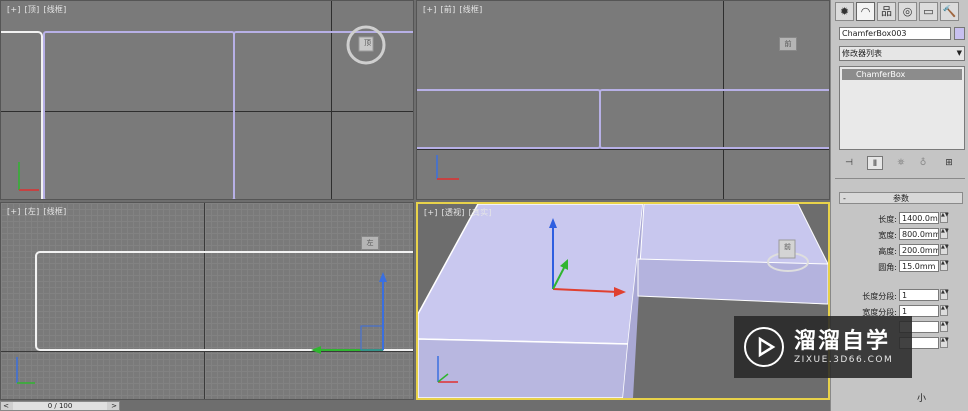  What do you see at coordinates (959, 53) in the screenshot?
I see `chevron-down-icon: ▼` at bounding box center [959, 53].